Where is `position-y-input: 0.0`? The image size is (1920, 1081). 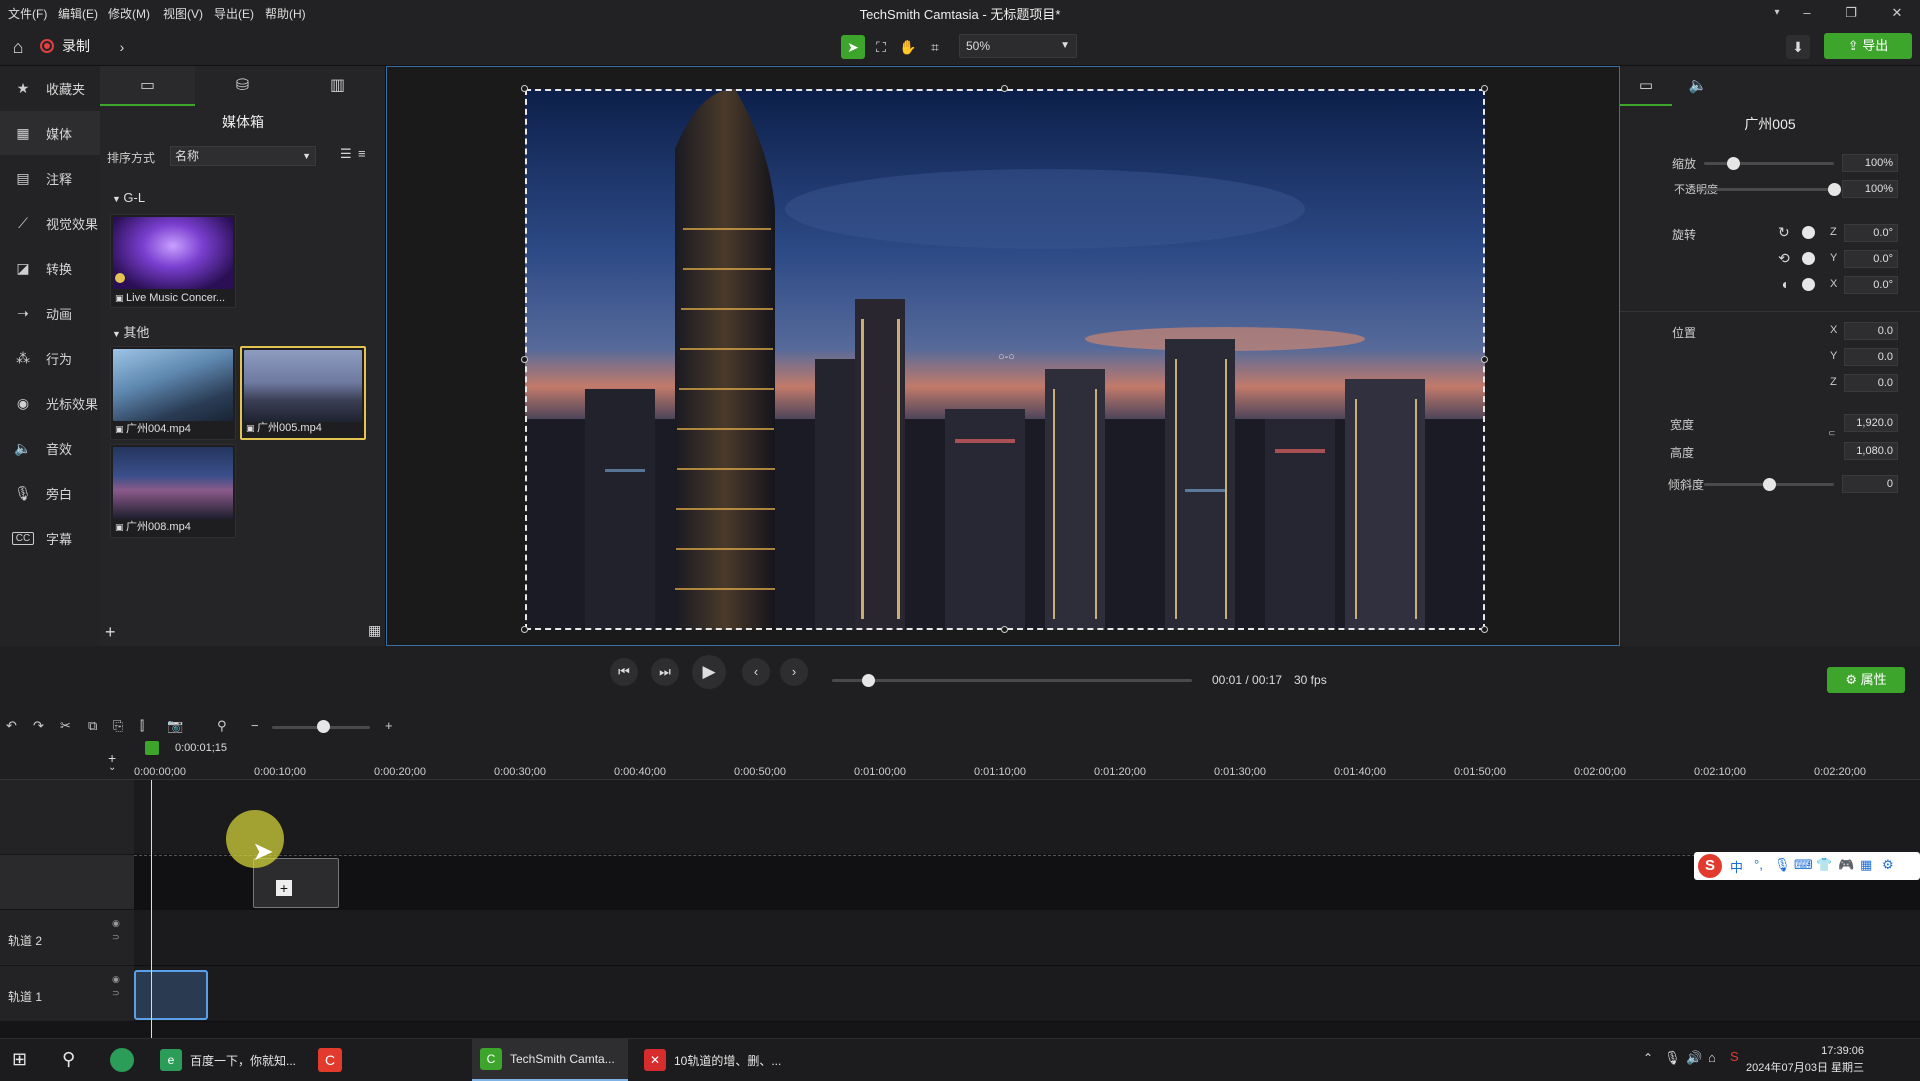
position-y-input: 0.0 is located at coordinates (1871, 357).